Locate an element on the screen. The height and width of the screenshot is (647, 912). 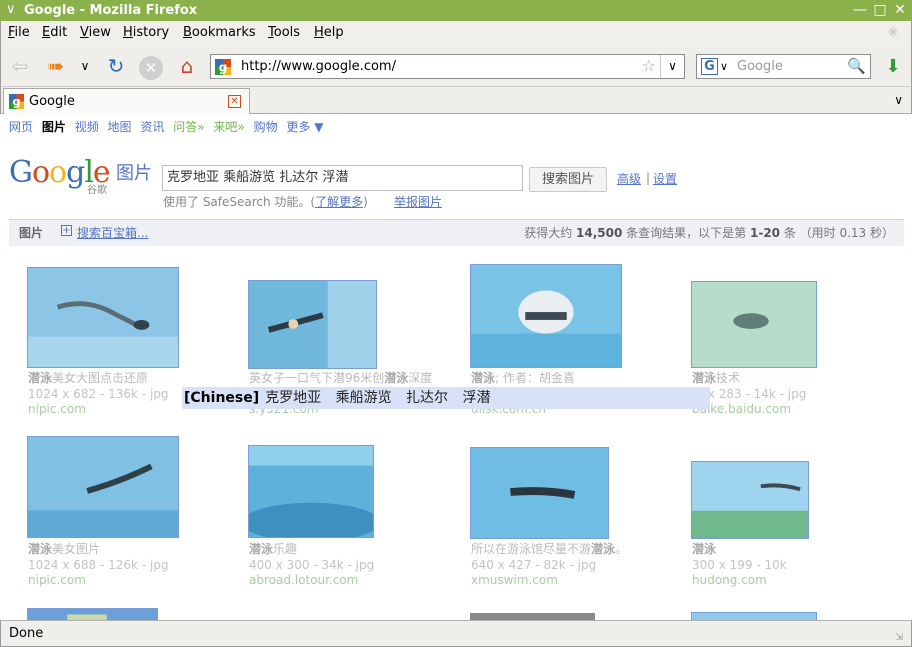
query-input: 克罗地亚 乘船游览 扎达尔 浮潜 is located at coordinates (342, 178).